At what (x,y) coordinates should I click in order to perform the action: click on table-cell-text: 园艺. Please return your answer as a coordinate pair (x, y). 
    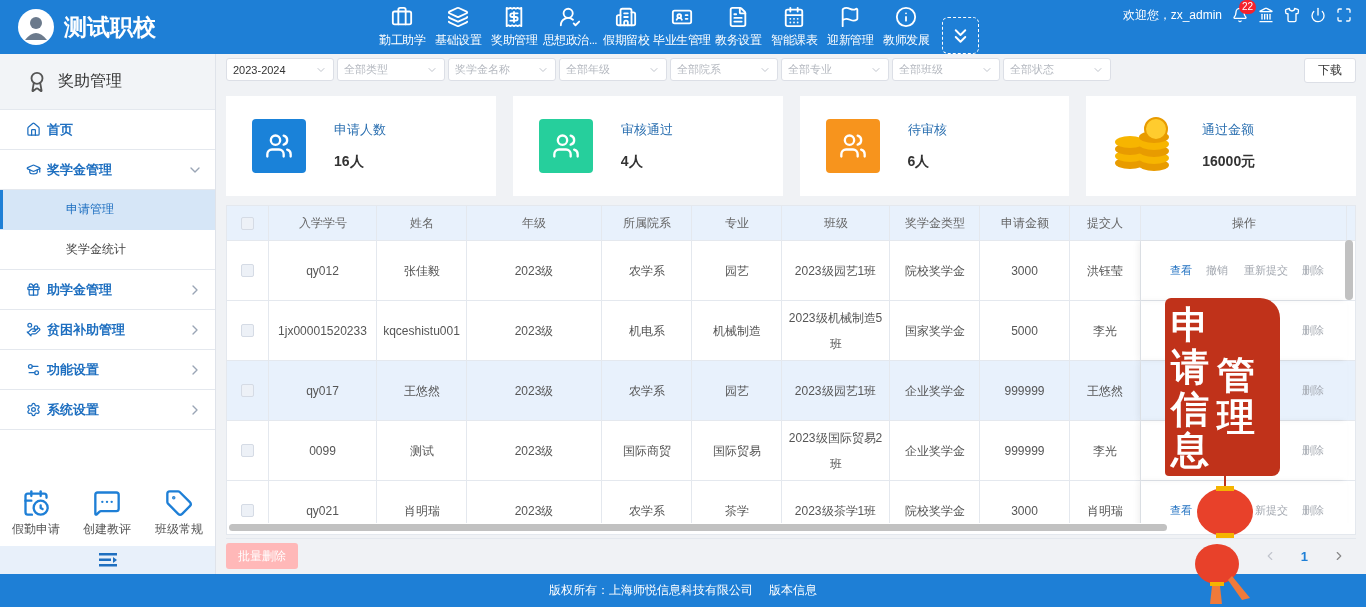
    Looking at the image, I should click on (736, 271).